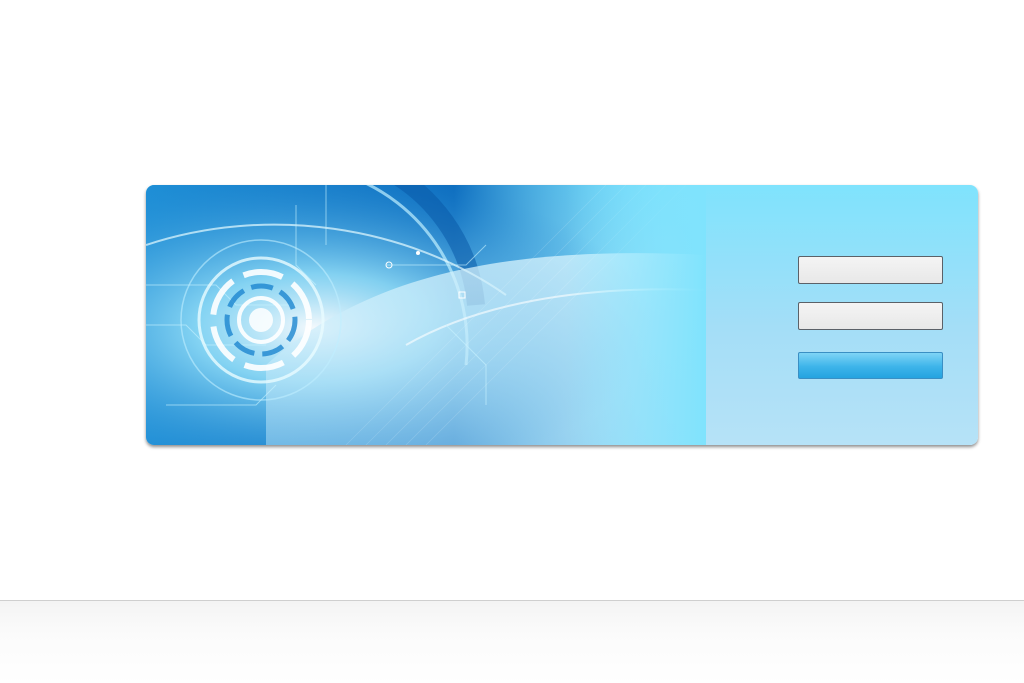  Describe the element at coordinates (512, 641) in the screenshot. I see `footer-band` at that location.